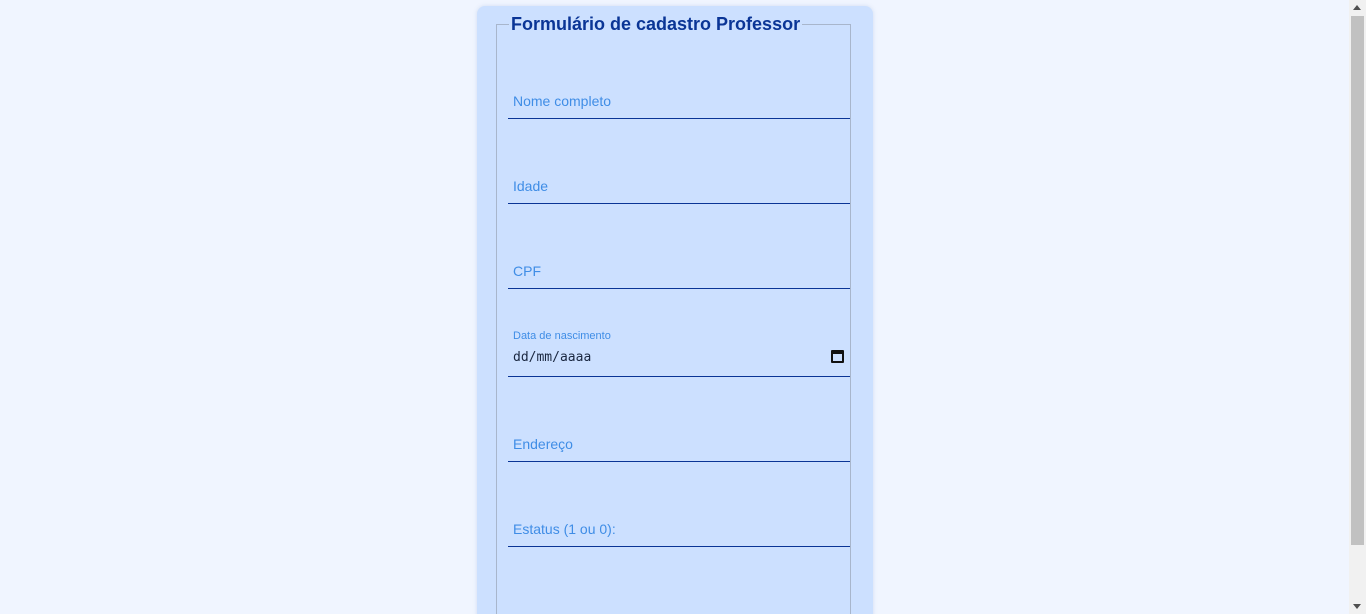 The image size is (1366, 614). I want to click on scroll-thumb, so click(1357, 280).